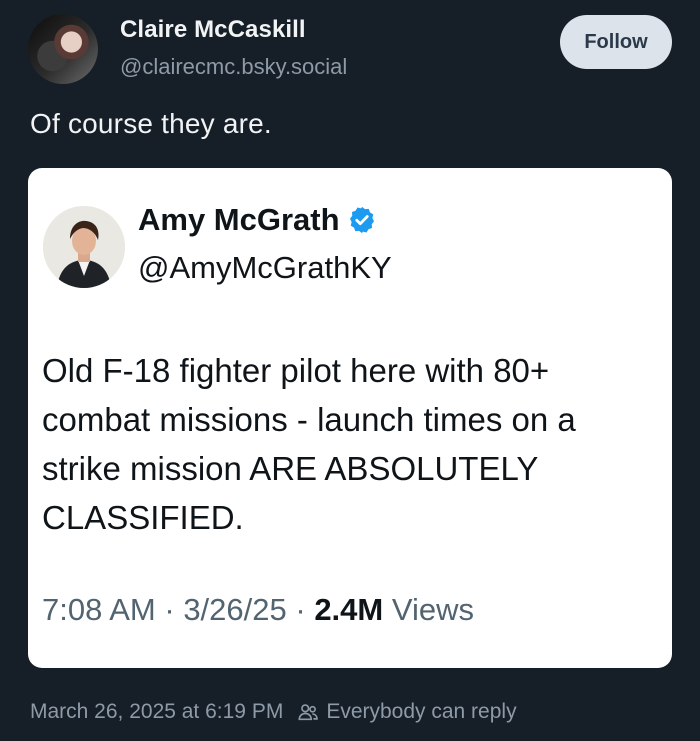 Image resolution: width=700 pixels, height=741 pixels. Describe the element at coordinates (233, 67) in the screenshot. I see `author-handle: @clairecmc.bsky.social` at that location.